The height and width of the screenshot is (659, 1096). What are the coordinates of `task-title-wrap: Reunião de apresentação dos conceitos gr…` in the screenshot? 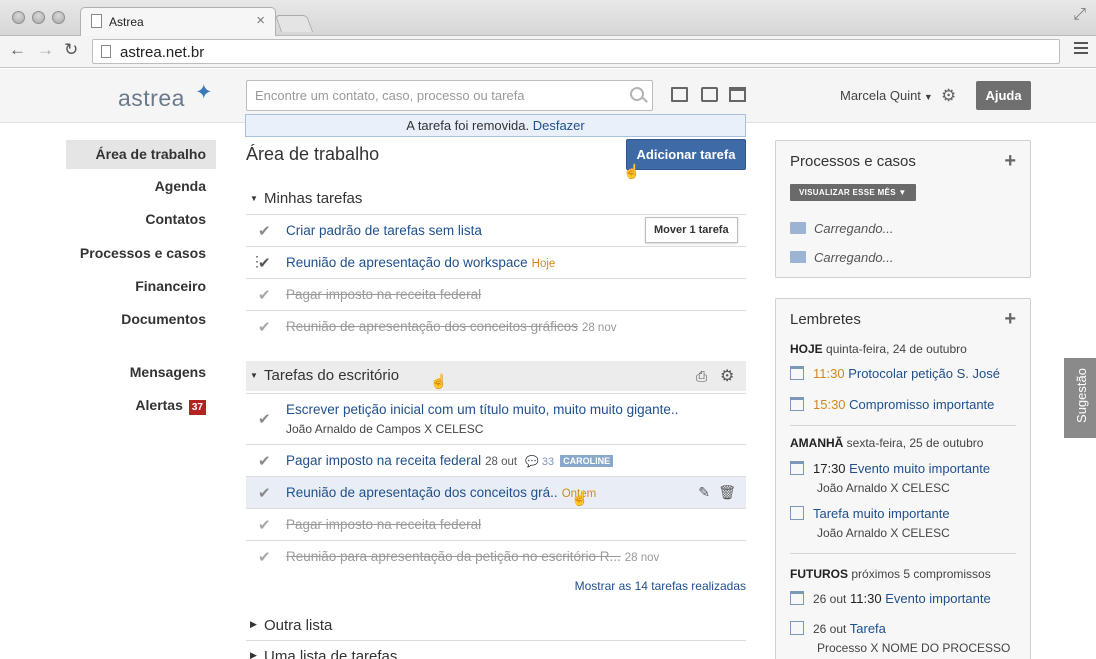 It's located at (441, 492).